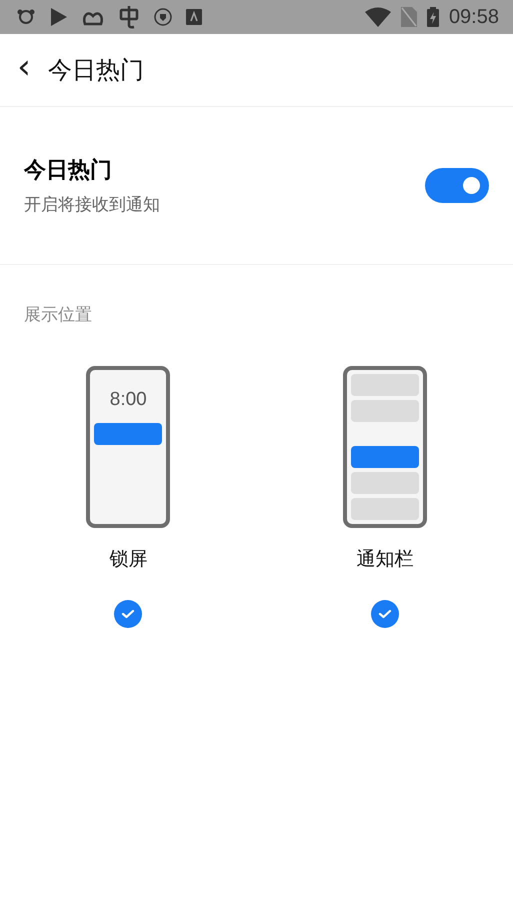 The image size is (513, 912). Describe the element at coordinates (24, 67) in the screenshot. I see `back-button: ‹` at that location.